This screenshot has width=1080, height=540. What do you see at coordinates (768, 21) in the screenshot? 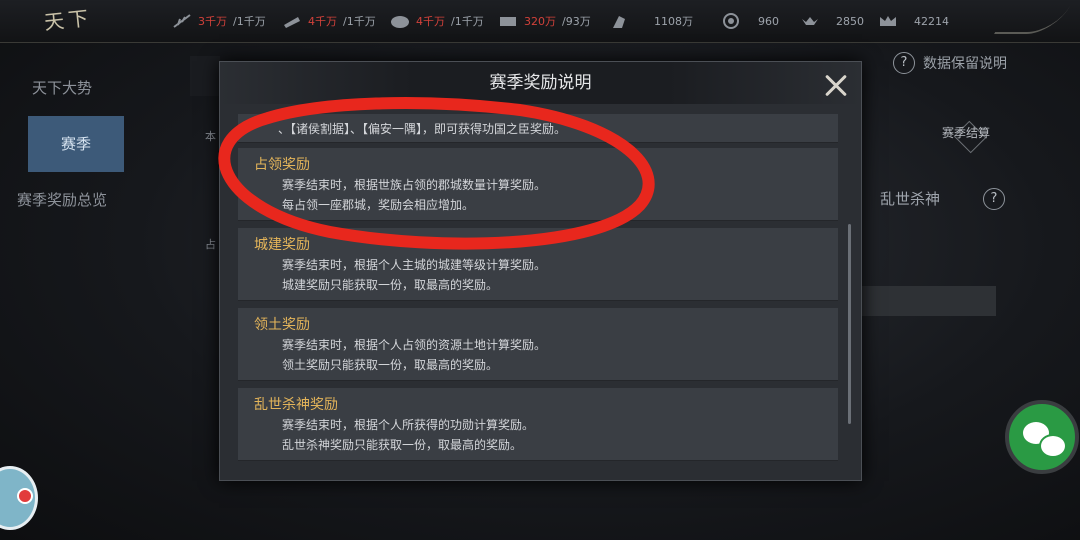
I see `resource-current: 960` at bounding box center [768, 21].